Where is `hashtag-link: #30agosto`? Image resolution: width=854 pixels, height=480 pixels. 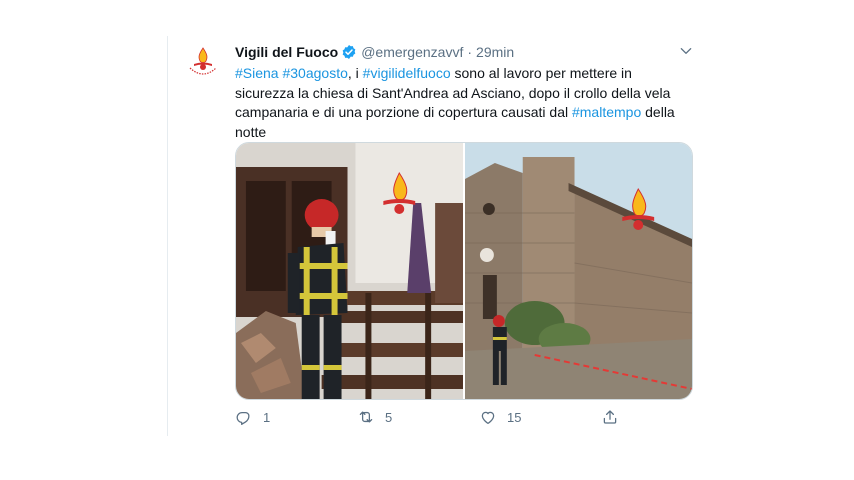
hashtag-link: #30agosto is located at coordinates (314, 73).